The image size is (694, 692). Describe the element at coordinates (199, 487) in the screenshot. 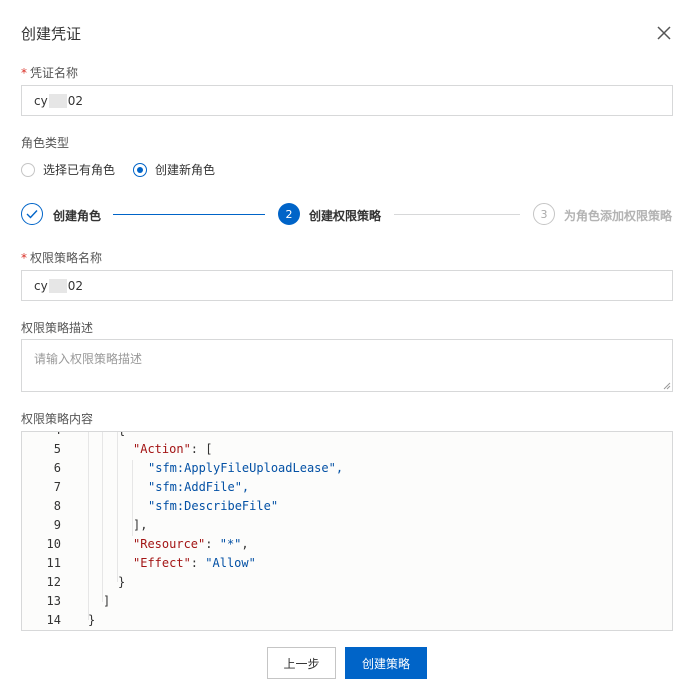

I see `code-line: "sfm:AddFile",` at that location.